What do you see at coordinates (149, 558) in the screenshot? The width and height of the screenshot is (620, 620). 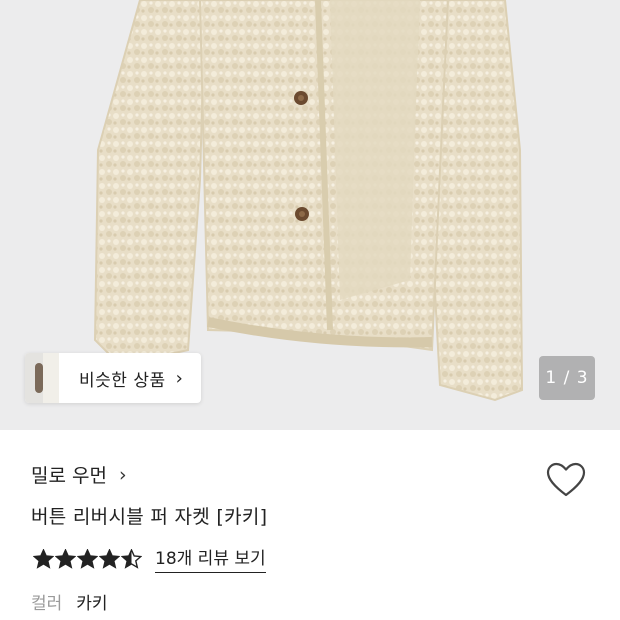 I see `rating-row: 18개 리뷰 보기` at bounding box center [149, 558].